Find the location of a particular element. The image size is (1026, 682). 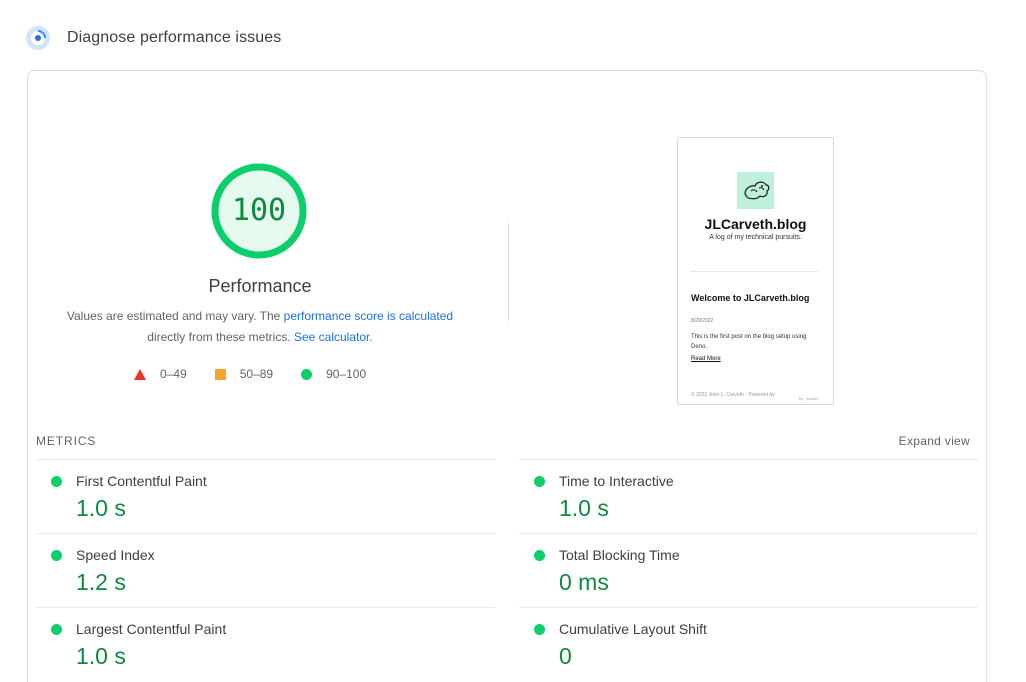

screenshot-tagline: A log of my technical pursuits. is located at coordinates (755, 237).